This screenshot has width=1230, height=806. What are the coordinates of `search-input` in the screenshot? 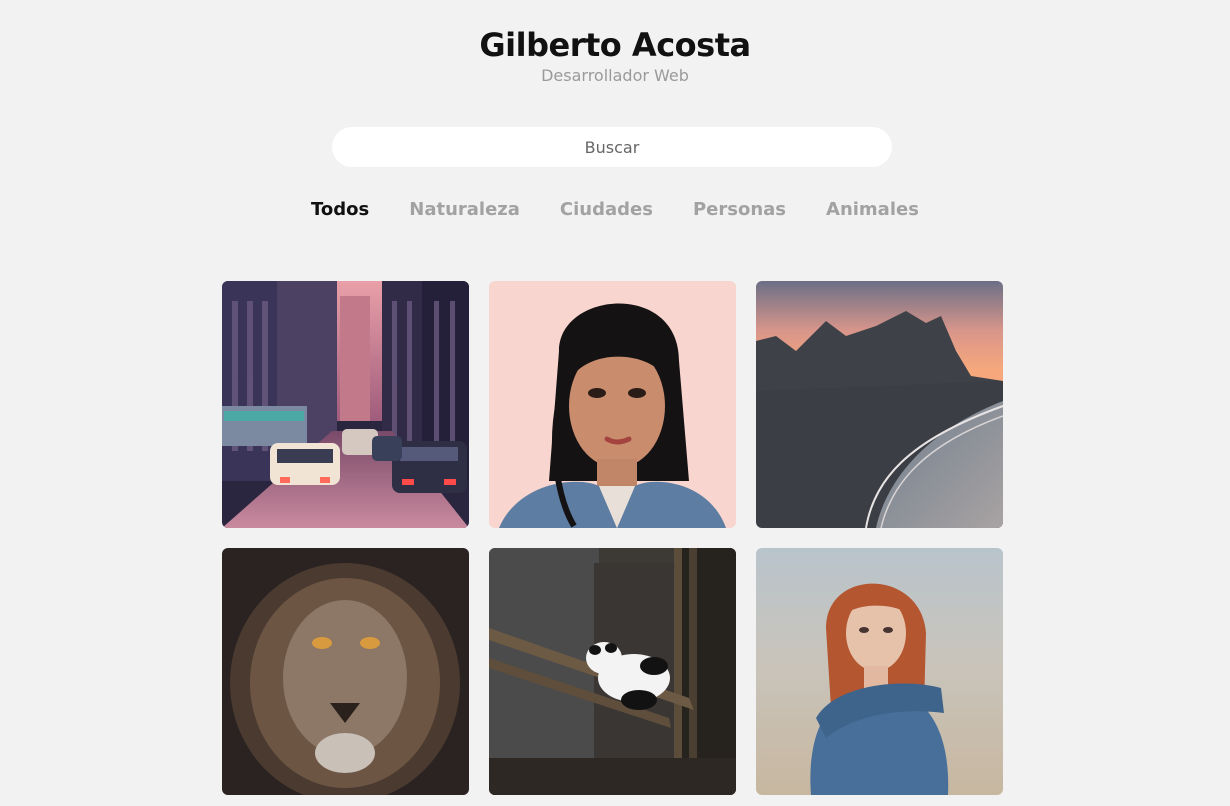 It's located at (612, 147).